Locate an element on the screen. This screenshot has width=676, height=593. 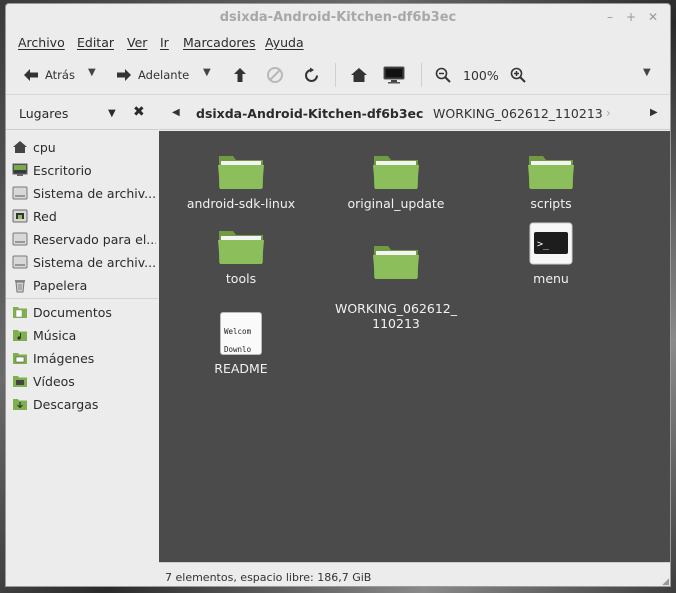
sidebar-item-label: Música is located at coordinates (55, 335).